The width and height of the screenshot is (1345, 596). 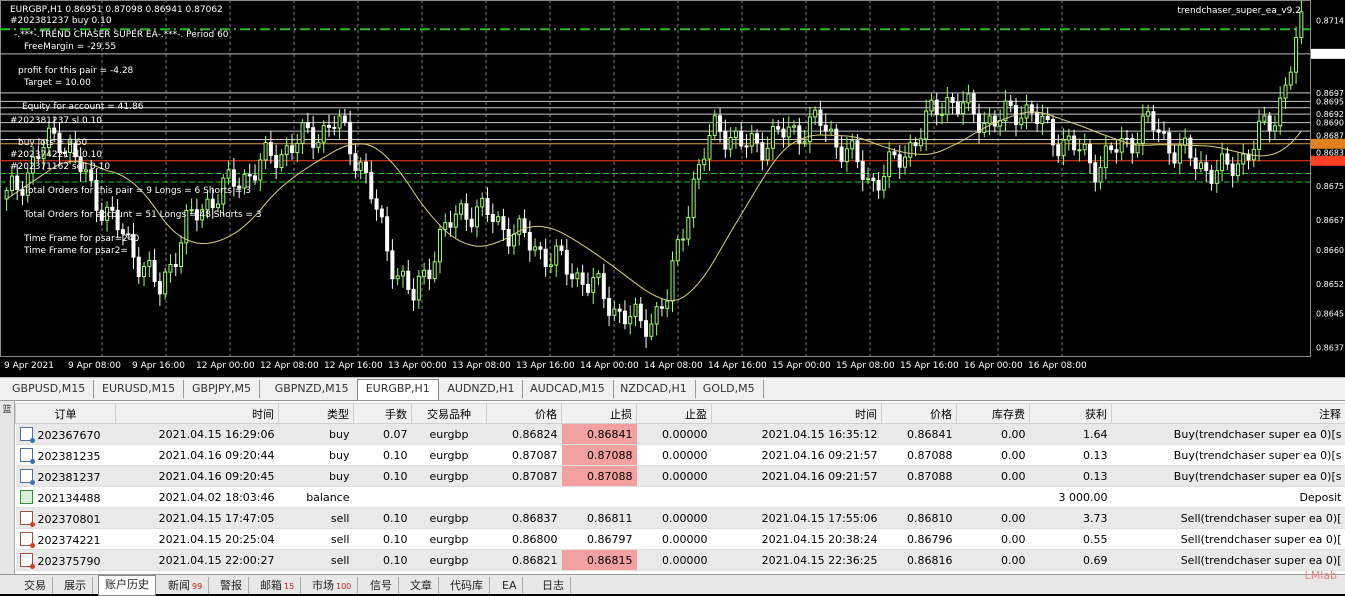 What do you see at coordinates (1071, 414) in the screenshot?
I see `column-header: 获利` at bounding box center [1071, 414].